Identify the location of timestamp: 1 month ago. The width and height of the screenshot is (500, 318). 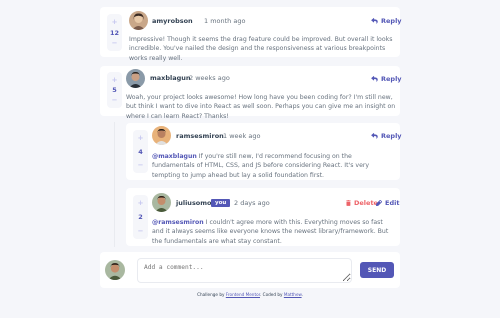
(225, 21).